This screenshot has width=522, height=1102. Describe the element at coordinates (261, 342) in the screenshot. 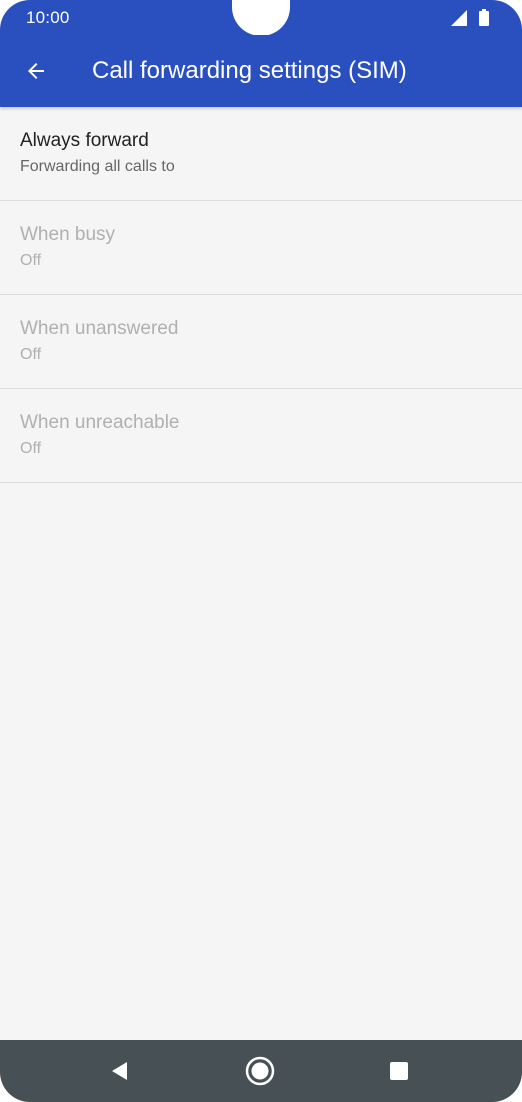

I see `list-item-when-unanswered: When unanswered Off` at that location.